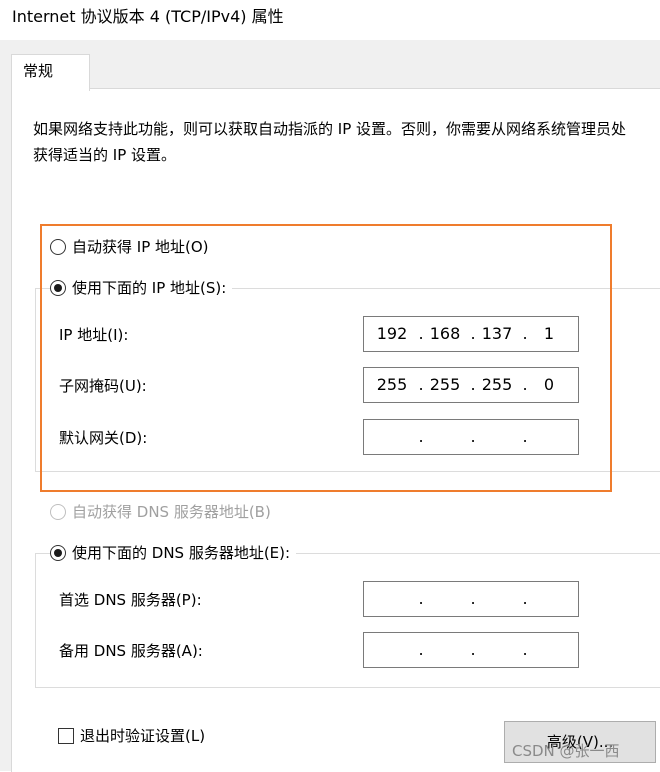 This screenshot has height=772, width=660. What do you see at coordinates (38, 71) in the screenshot?
I see `tab-general-label: 常规` at bounding box center [38, 71].